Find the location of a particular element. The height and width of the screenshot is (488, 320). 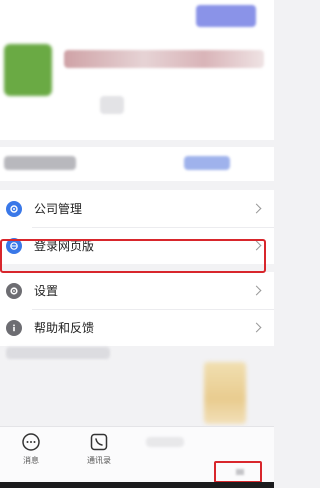

tab-messages: 消息 is located at coordinates (31, 448).